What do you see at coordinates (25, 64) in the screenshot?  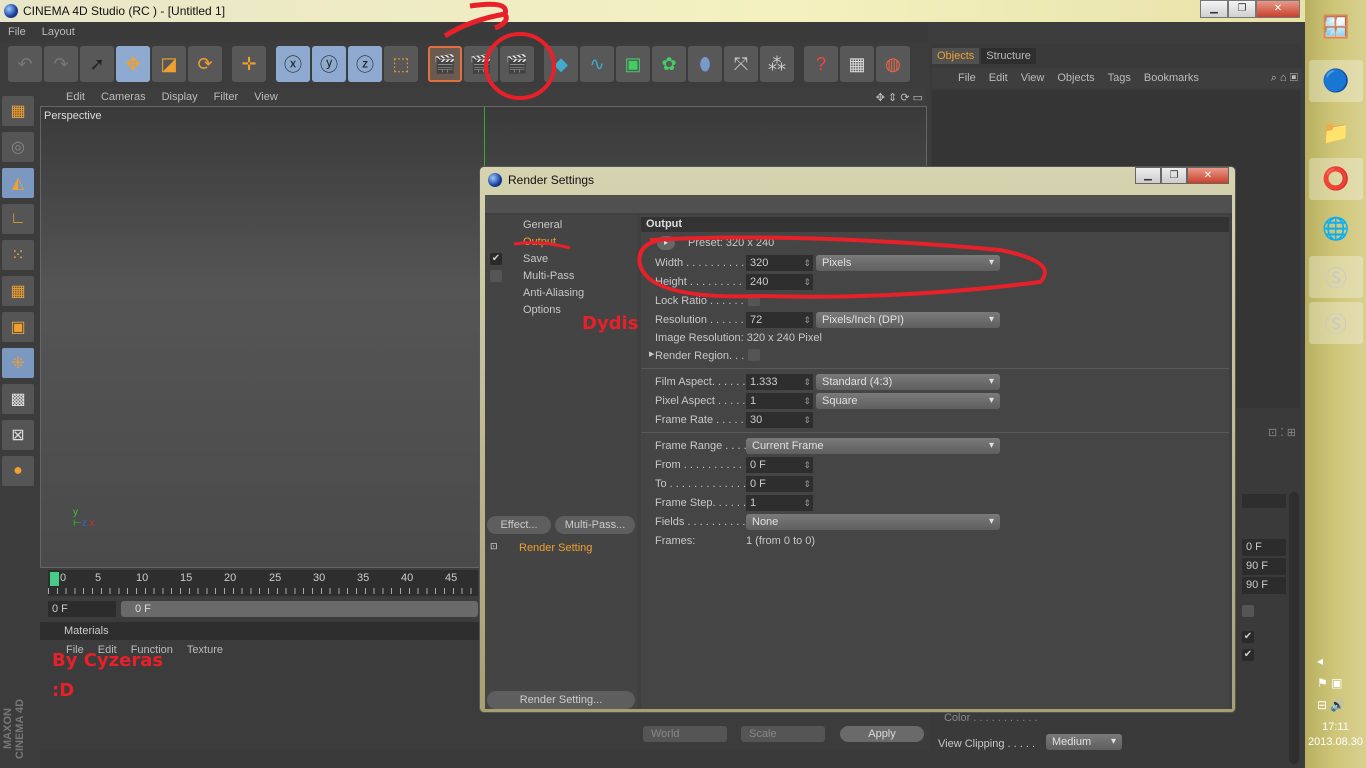 I see `undo-icon: ↶` at bounding box center [25, 64].